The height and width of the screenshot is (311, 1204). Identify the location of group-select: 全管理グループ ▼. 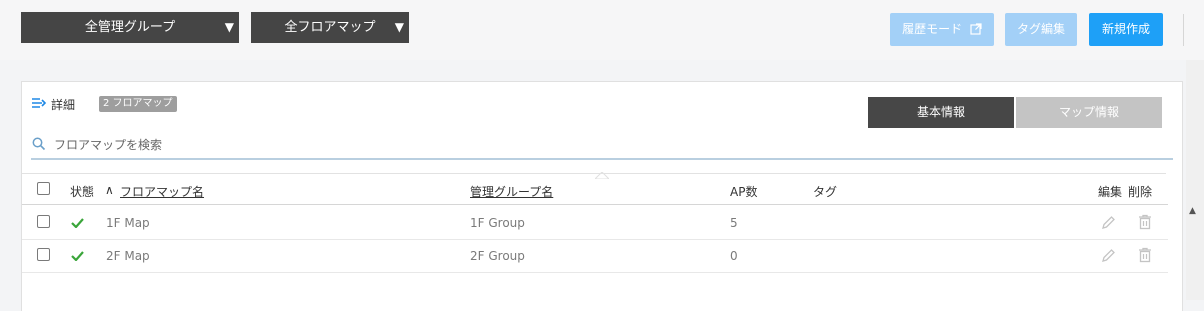
(130, 27).